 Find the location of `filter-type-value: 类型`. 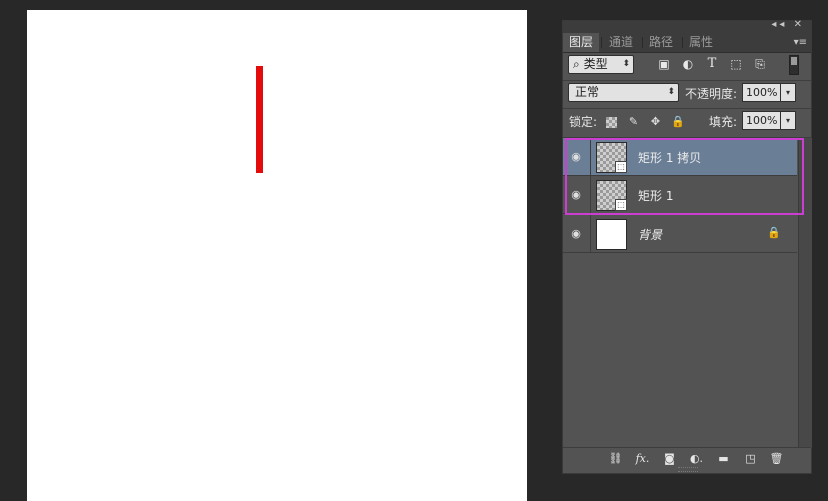

filter-type-value: 类型 is located at coordinates (595, 64).